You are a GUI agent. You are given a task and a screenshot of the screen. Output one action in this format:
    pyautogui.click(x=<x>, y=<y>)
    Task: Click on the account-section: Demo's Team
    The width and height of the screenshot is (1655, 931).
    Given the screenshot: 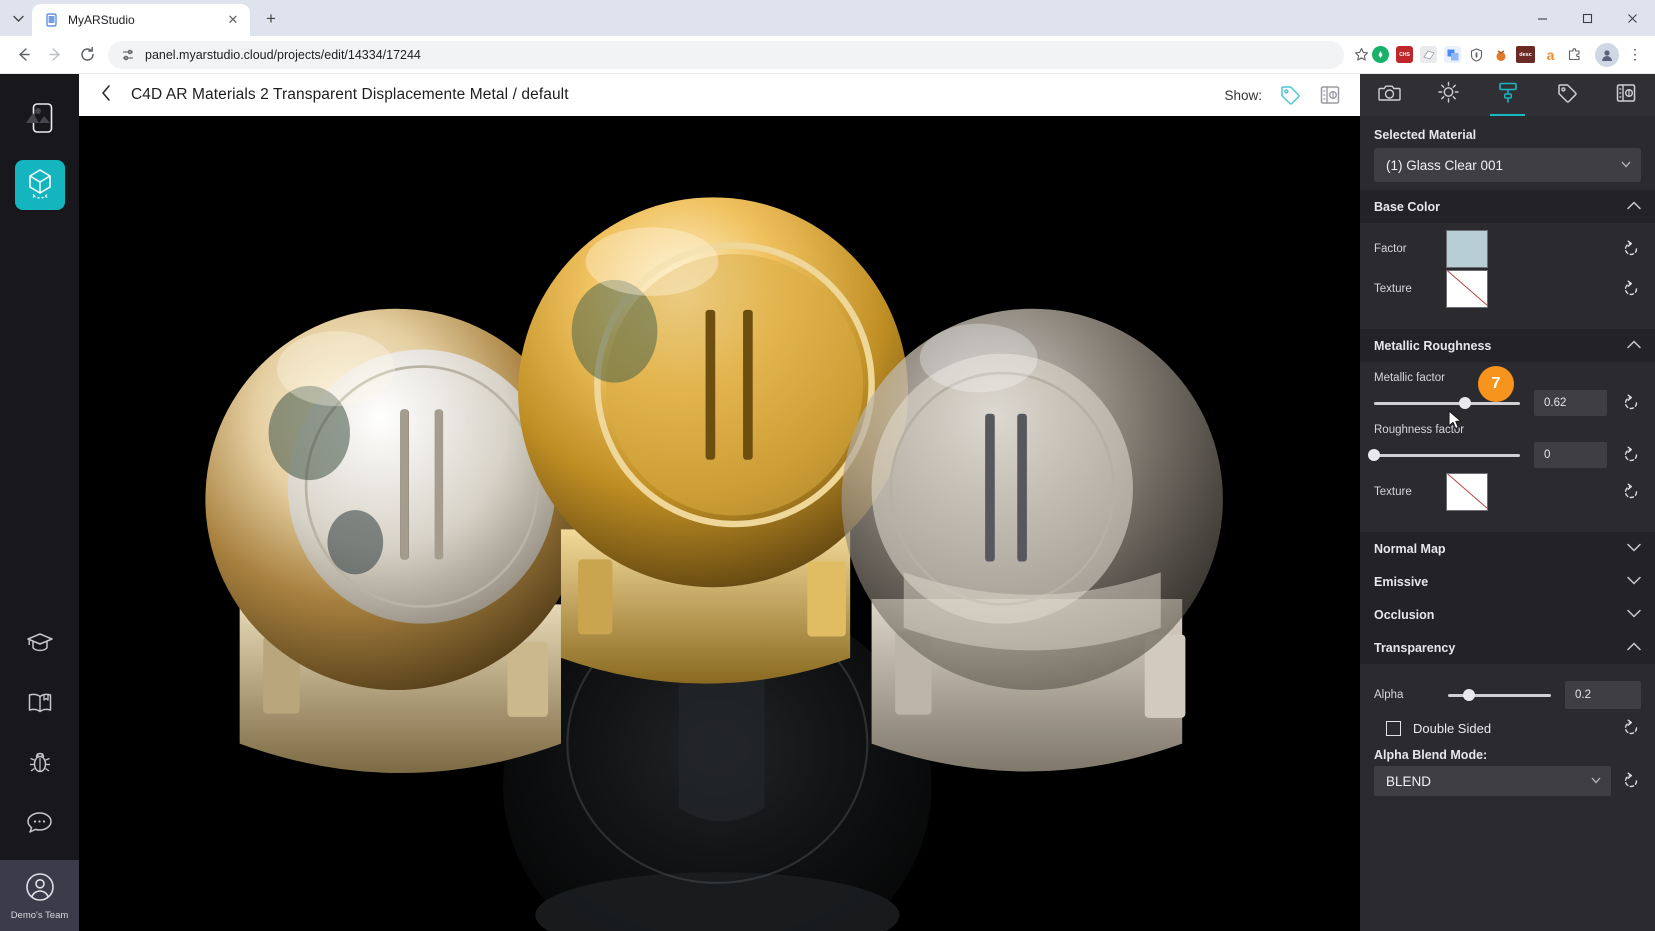 What is the action you would take?
    pyautogui.click(x=39, y=895)
    